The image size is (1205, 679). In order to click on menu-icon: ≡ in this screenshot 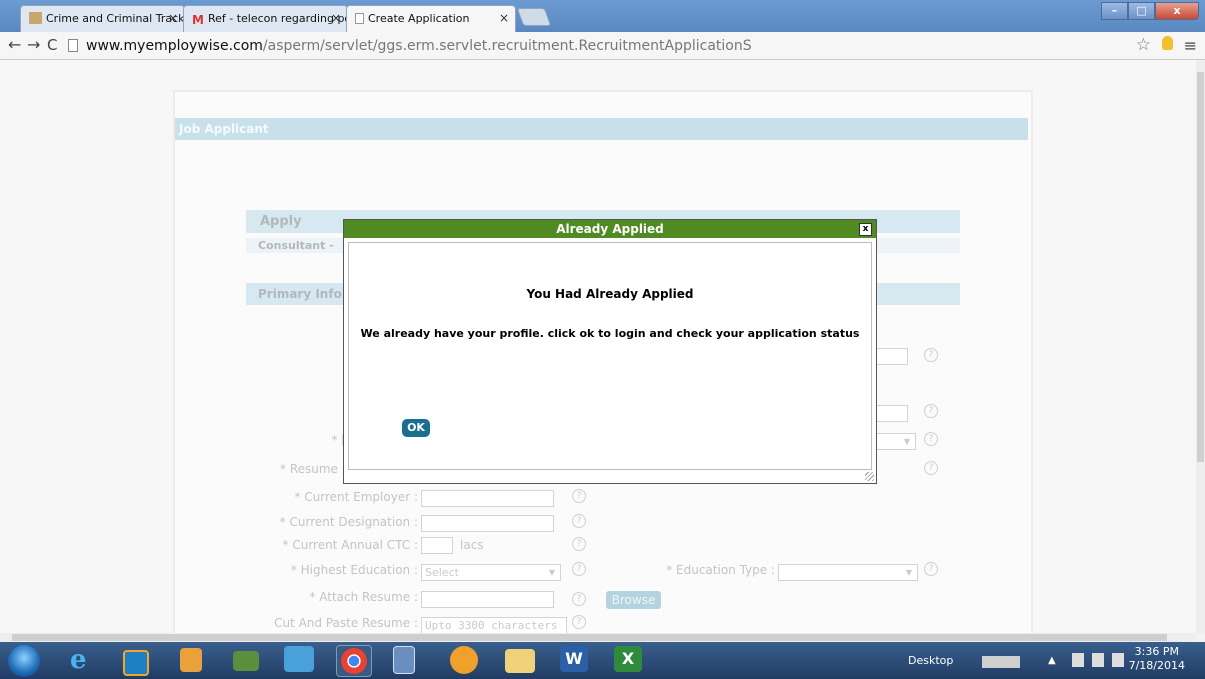, I will do `click(1190, 45)`.